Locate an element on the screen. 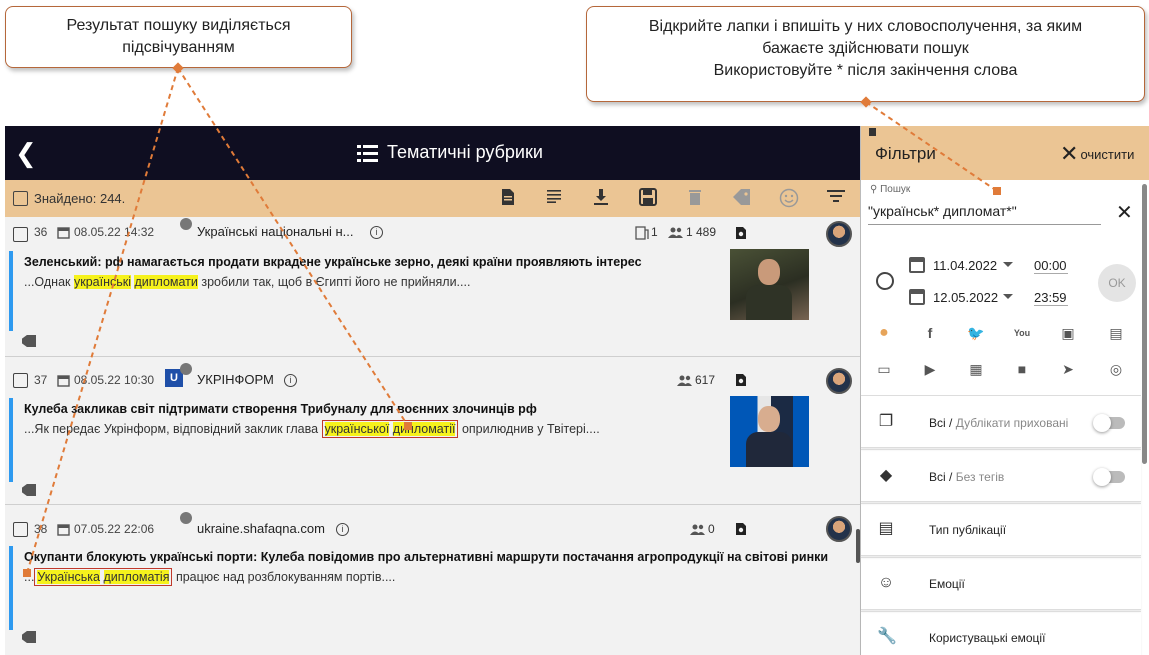  telegram-icon: ➤ is located at coordinates (1068, 369).